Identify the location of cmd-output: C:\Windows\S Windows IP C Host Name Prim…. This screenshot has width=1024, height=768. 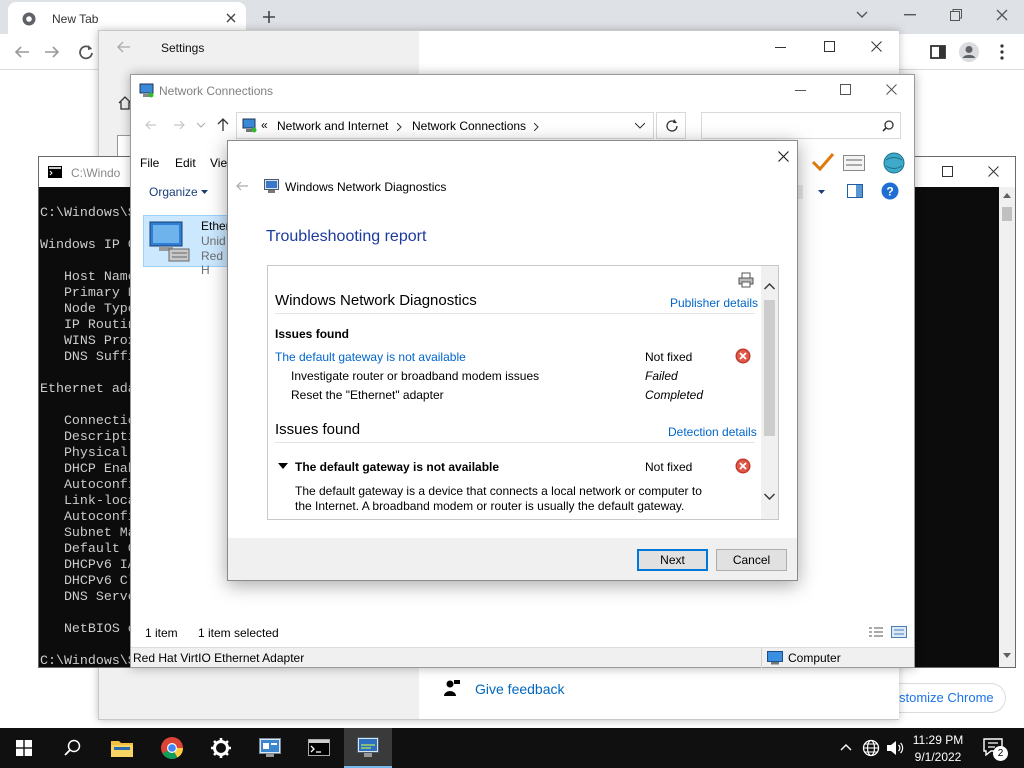
(88, 437).